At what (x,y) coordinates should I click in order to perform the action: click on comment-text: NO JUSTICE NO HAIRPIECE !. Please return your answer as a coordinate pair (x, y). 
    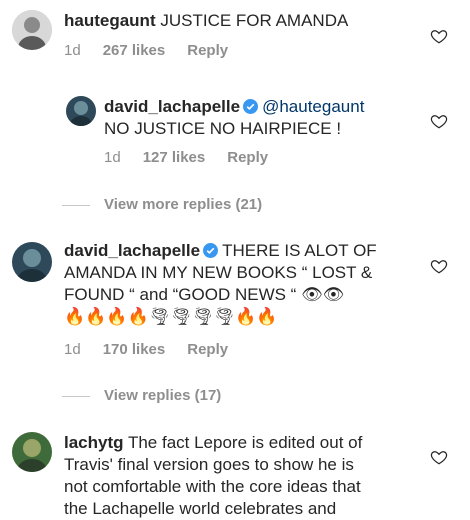
    Looking at the image, I should click on (223, 128).